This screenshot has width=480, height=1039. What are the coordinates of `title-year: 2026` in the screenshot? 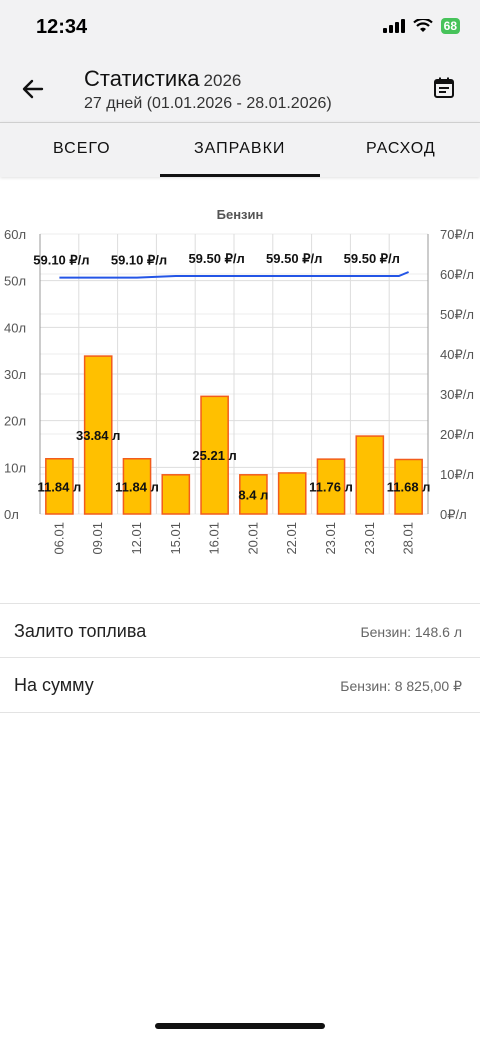 It's located at (222, 80).